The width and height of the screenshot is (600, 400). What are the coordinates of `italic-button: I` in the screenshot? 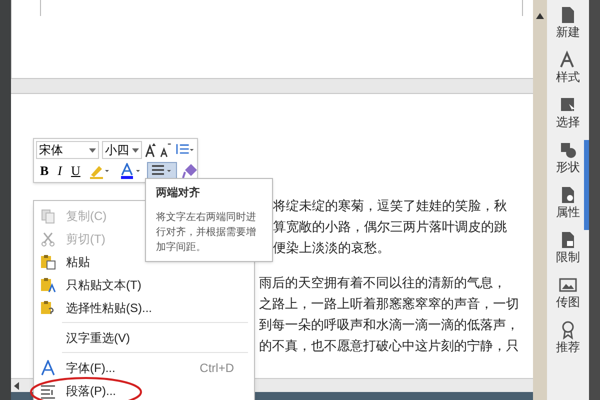 It's located at (60, 171).